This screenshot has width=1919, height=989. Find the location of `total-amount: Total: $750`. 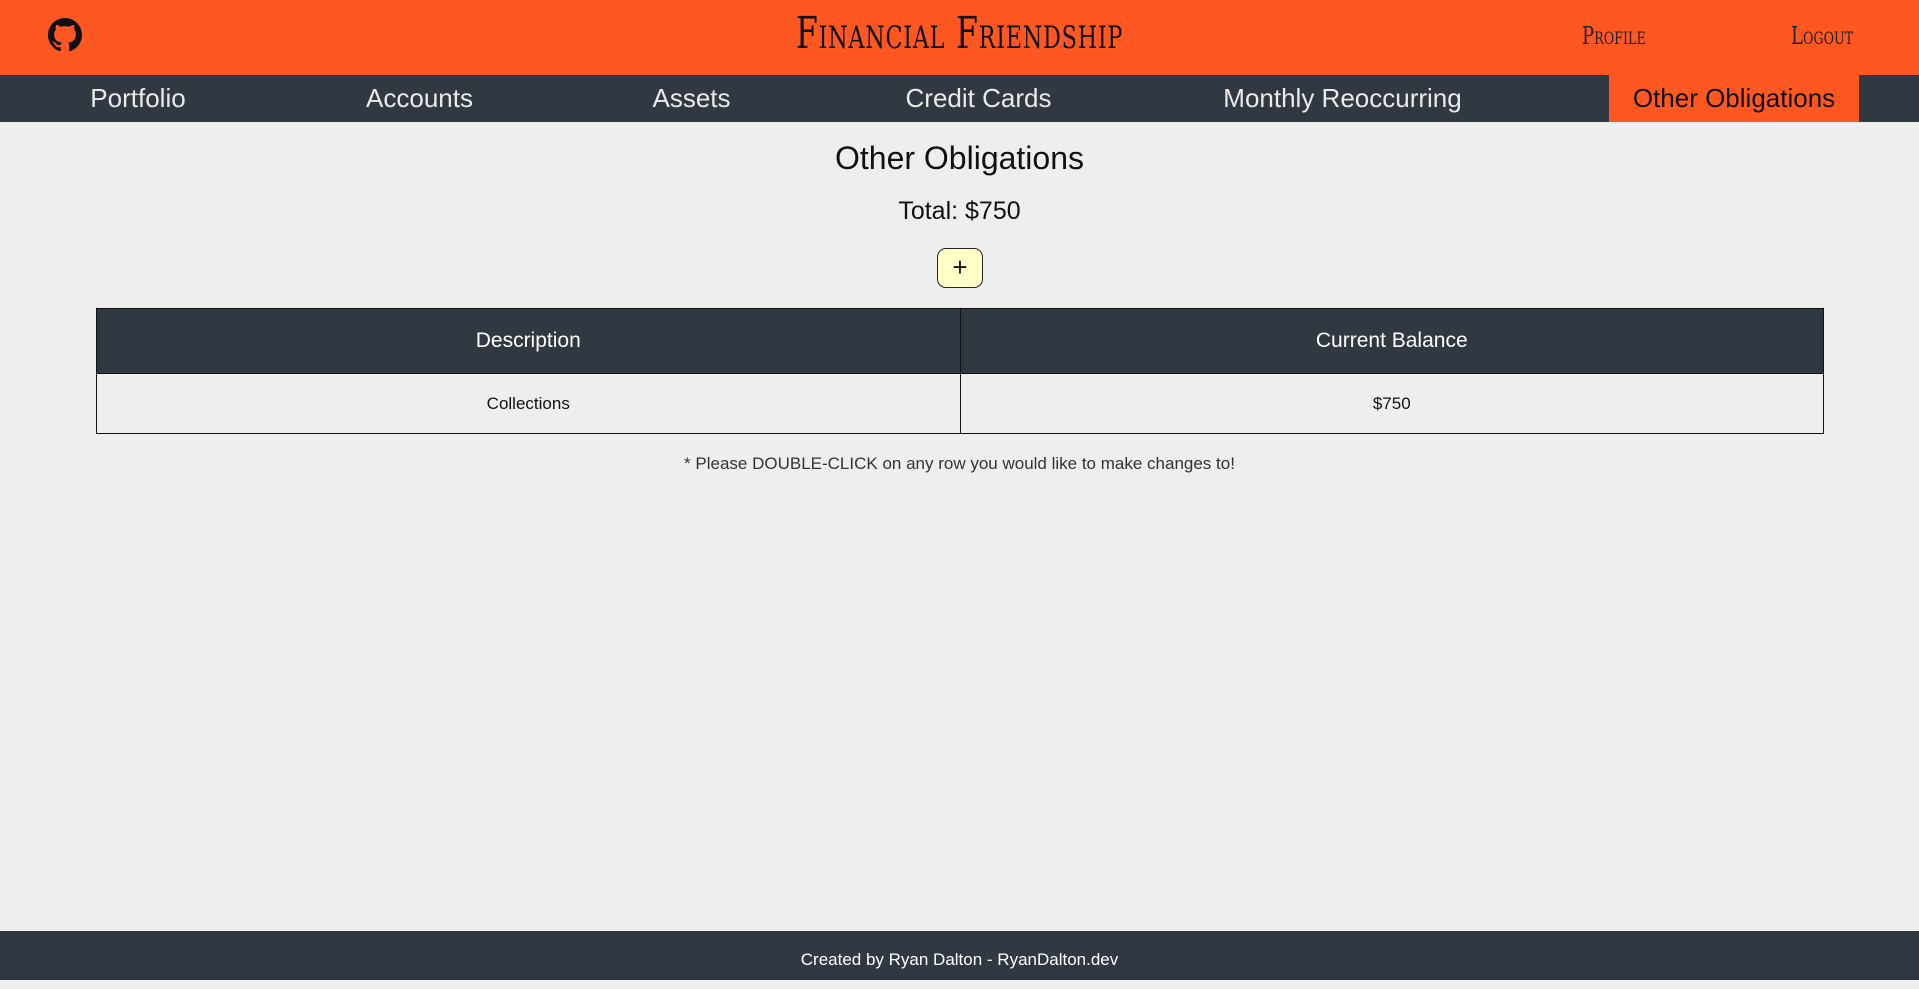

total-amount: Total: $750 is located at coordinates (959, 211).